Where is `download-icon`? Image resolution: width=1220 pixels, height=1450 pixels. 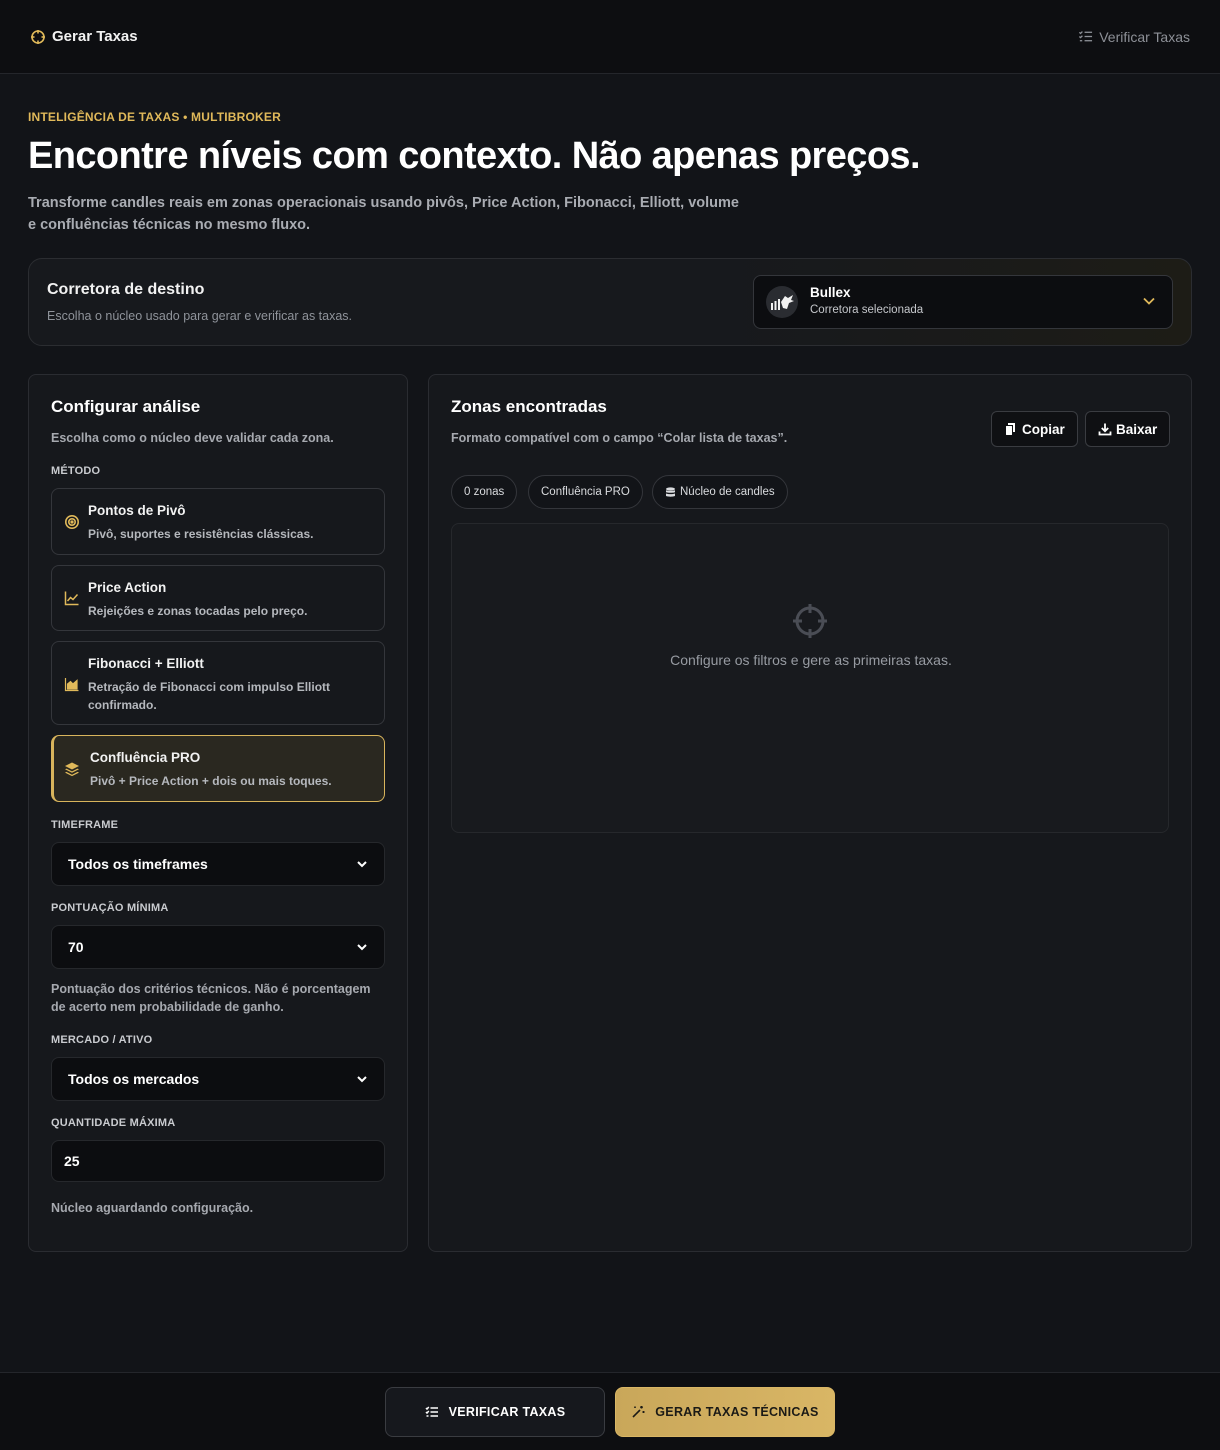
download-icon is located at coordinates (1105, 429).